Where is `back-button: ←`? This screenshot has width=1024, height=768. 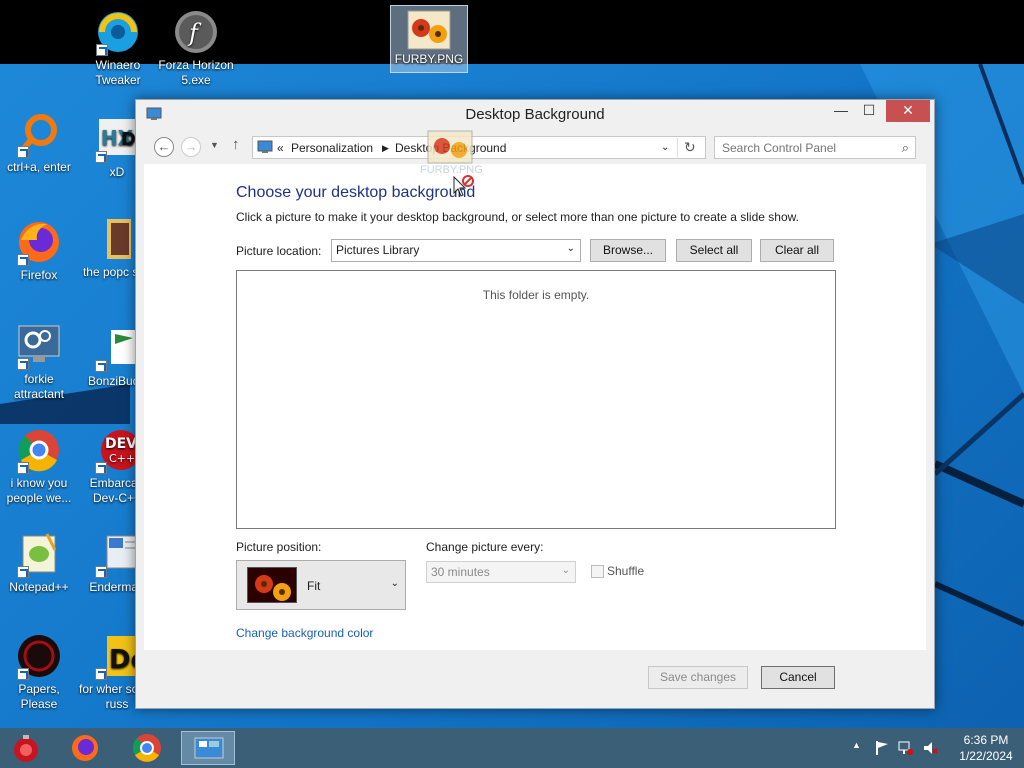
back-button: ← is located at coordinates (164, 147).